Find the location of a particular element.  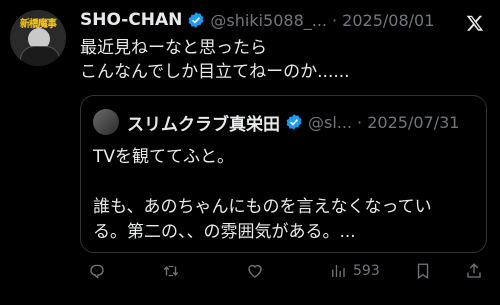

retweet-button is located at coordinates (171, 271).